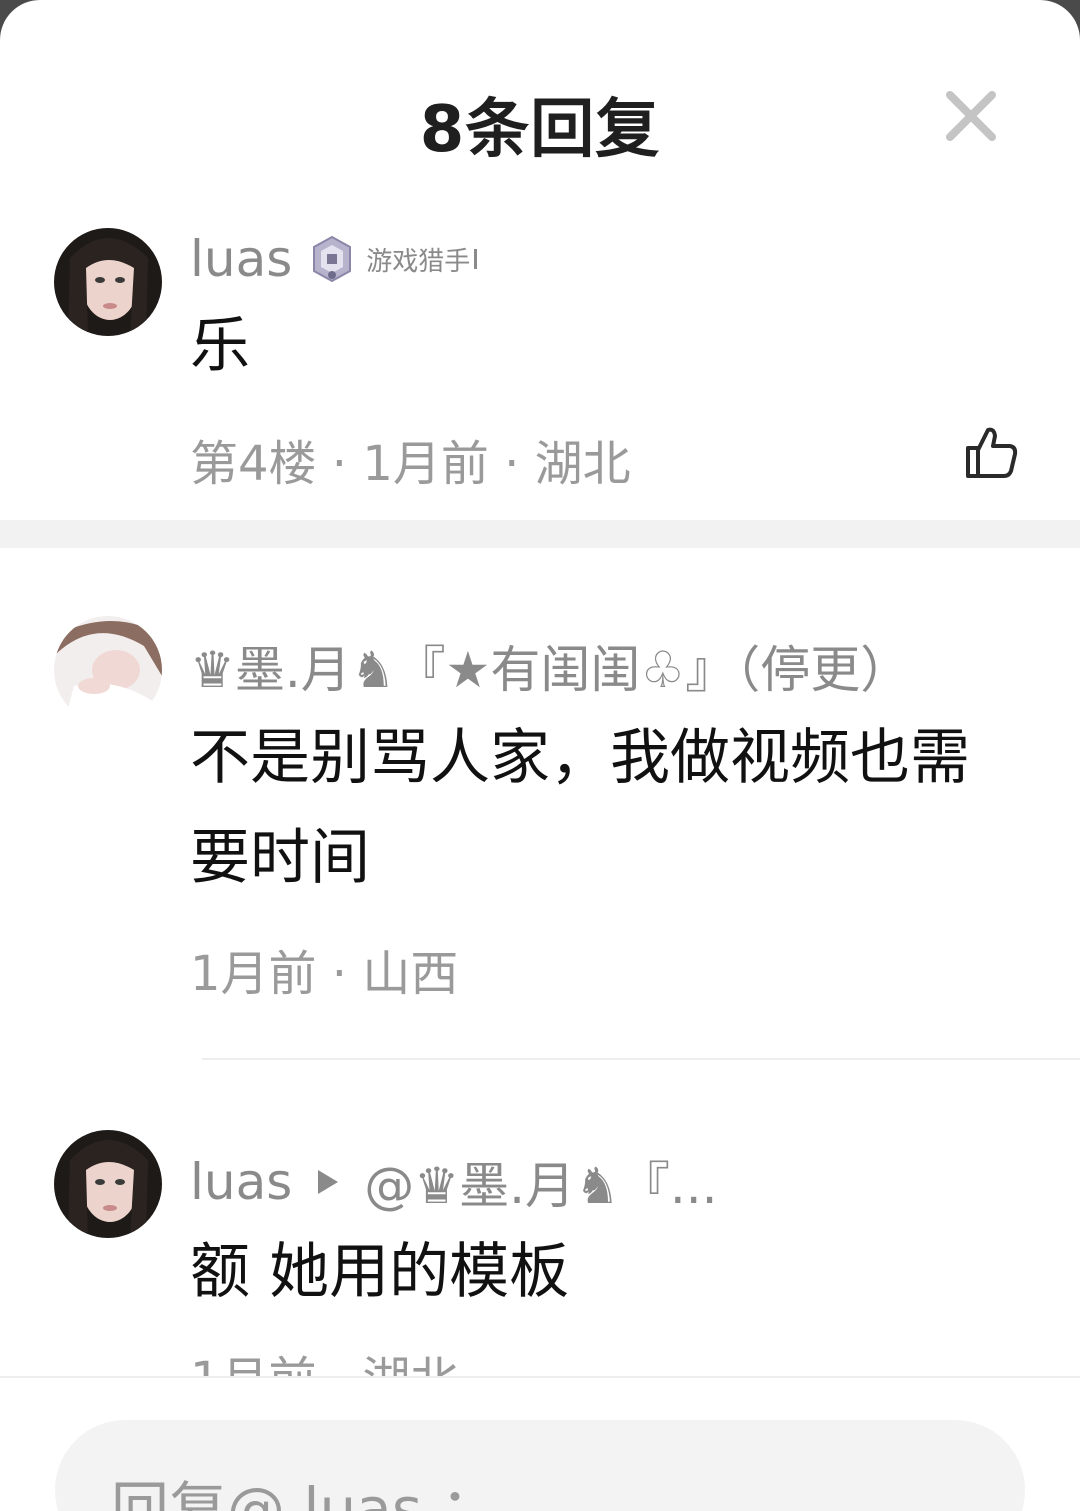 The image size is (1080, 1511). I want to click on close-icon, so click(971, 116).